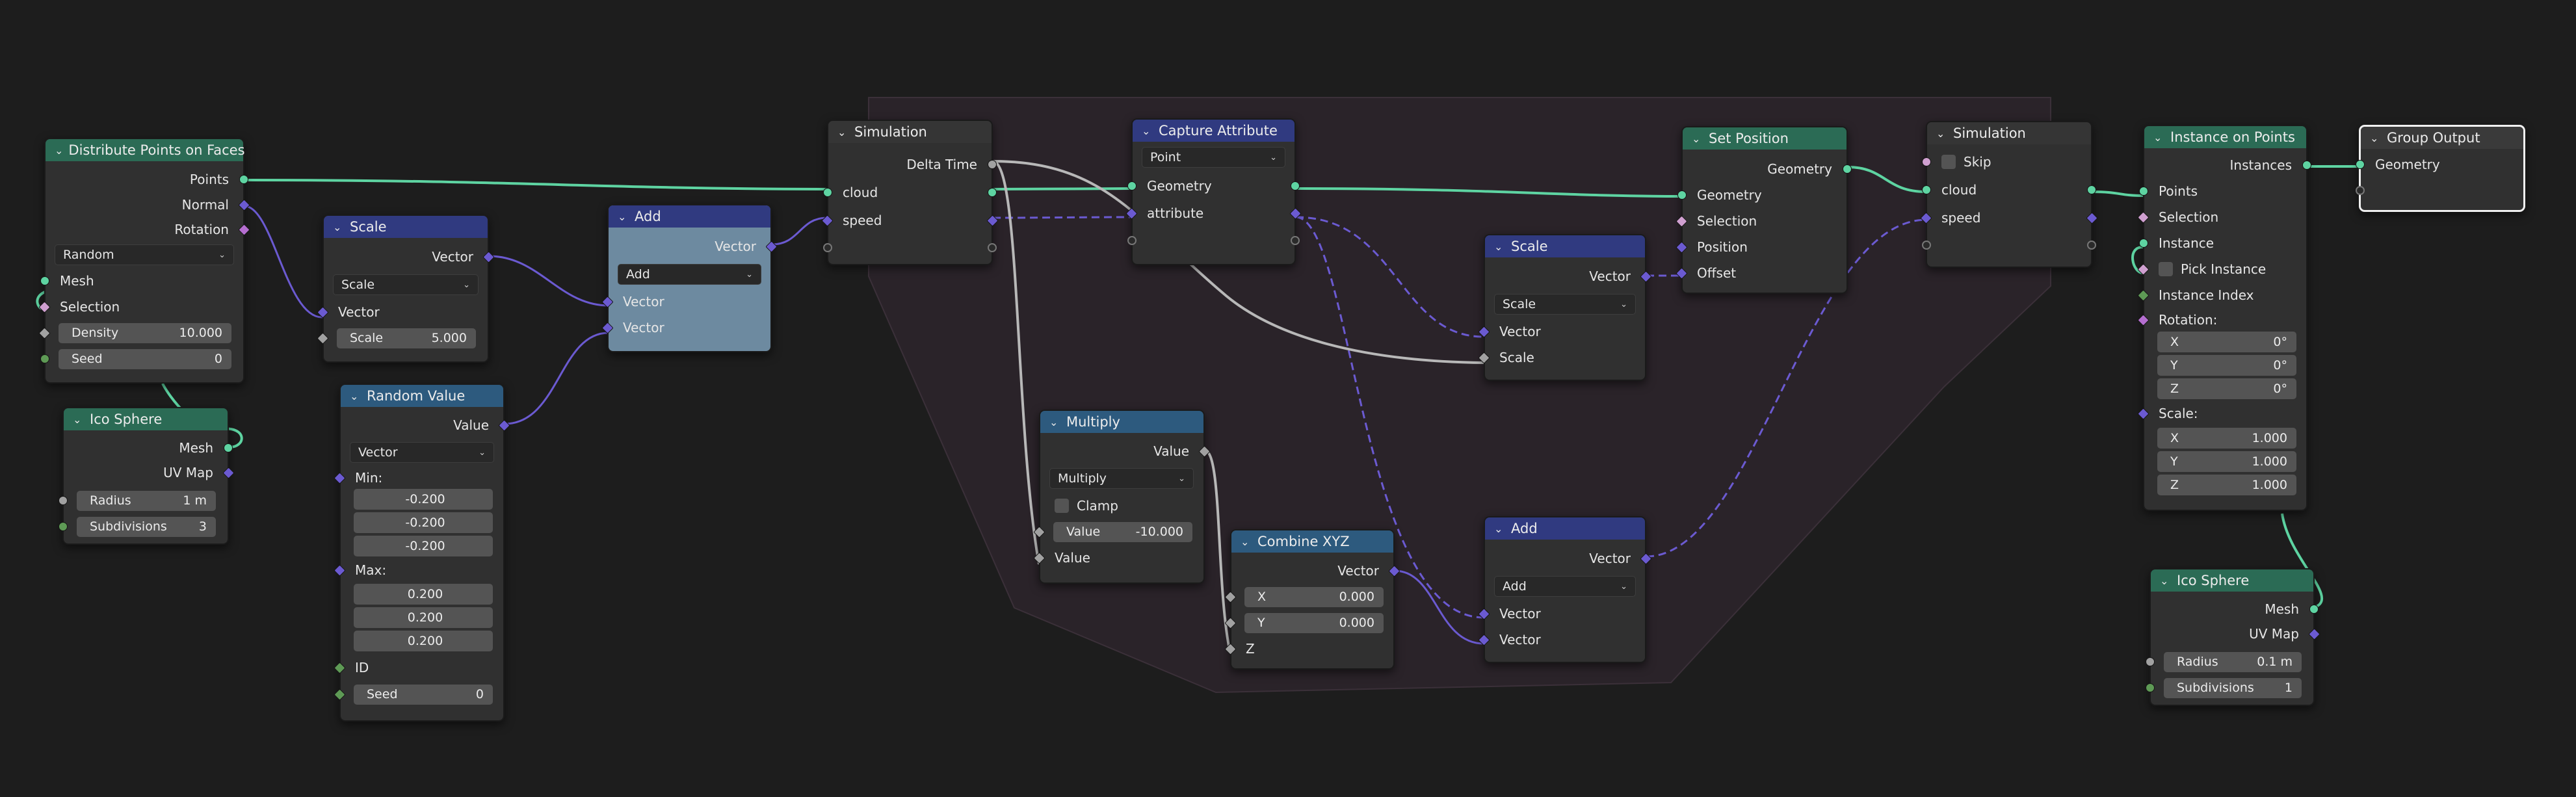 This screenshot has width=2576, height=797. What do you see at coordinates (827, 193) in the screenshot?
I see `socket-cloud-in` at bounding box center [827, 193].